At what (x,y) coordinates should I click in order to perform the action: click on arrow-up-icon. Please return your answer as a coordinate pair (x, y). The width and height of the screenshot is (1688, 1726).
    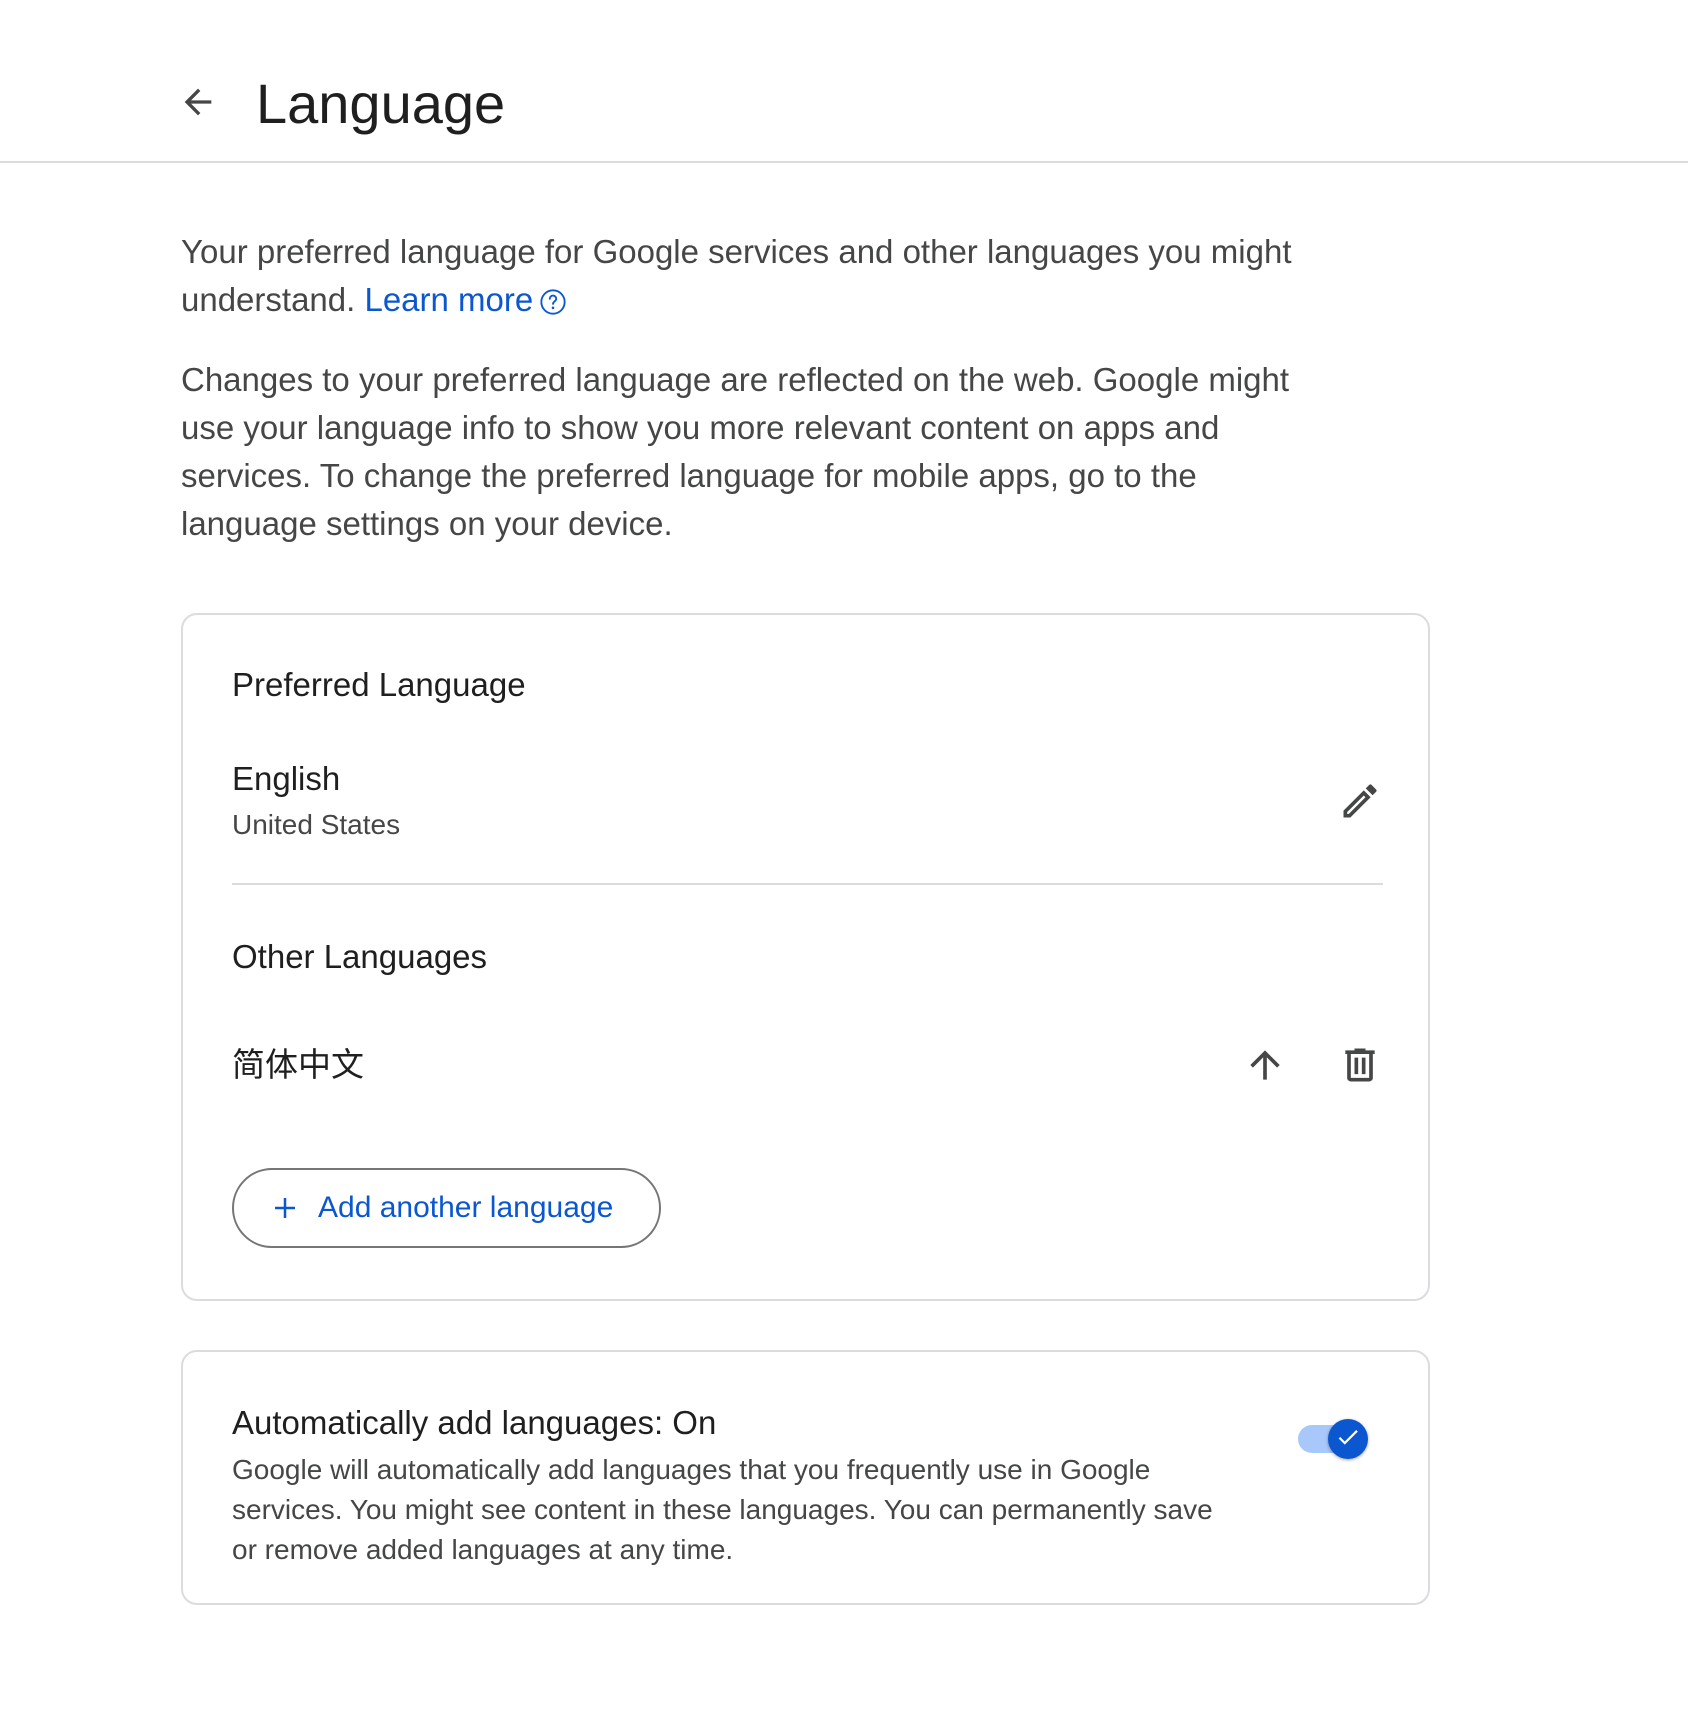
    Looking at the image, I should click on (1265, 1067).